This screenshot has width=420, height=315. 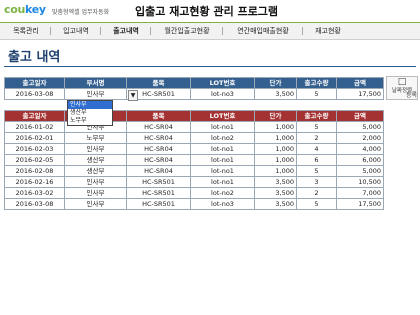 I want to click on tagline: 맞춤형엑셀 업무자동화, so click(x=81, y=12).